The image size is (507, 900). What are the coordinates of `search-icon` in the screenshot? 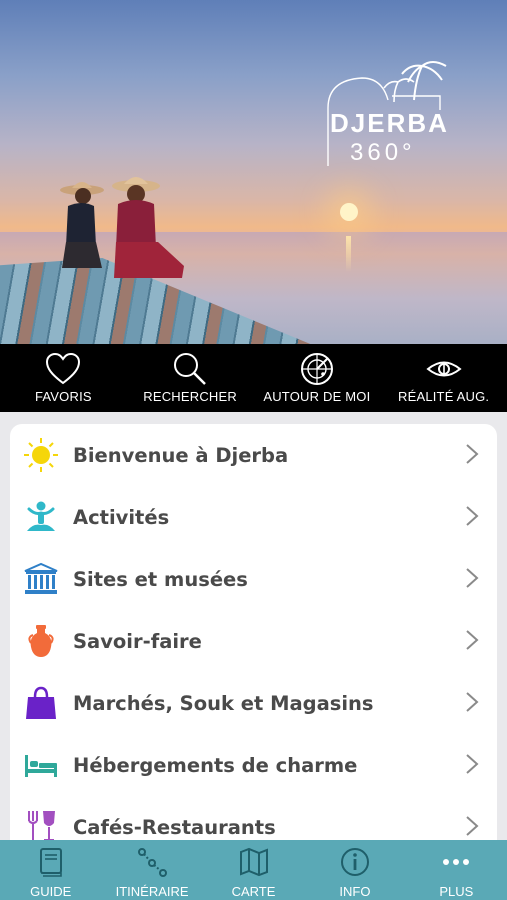 It's located at (190, 369).